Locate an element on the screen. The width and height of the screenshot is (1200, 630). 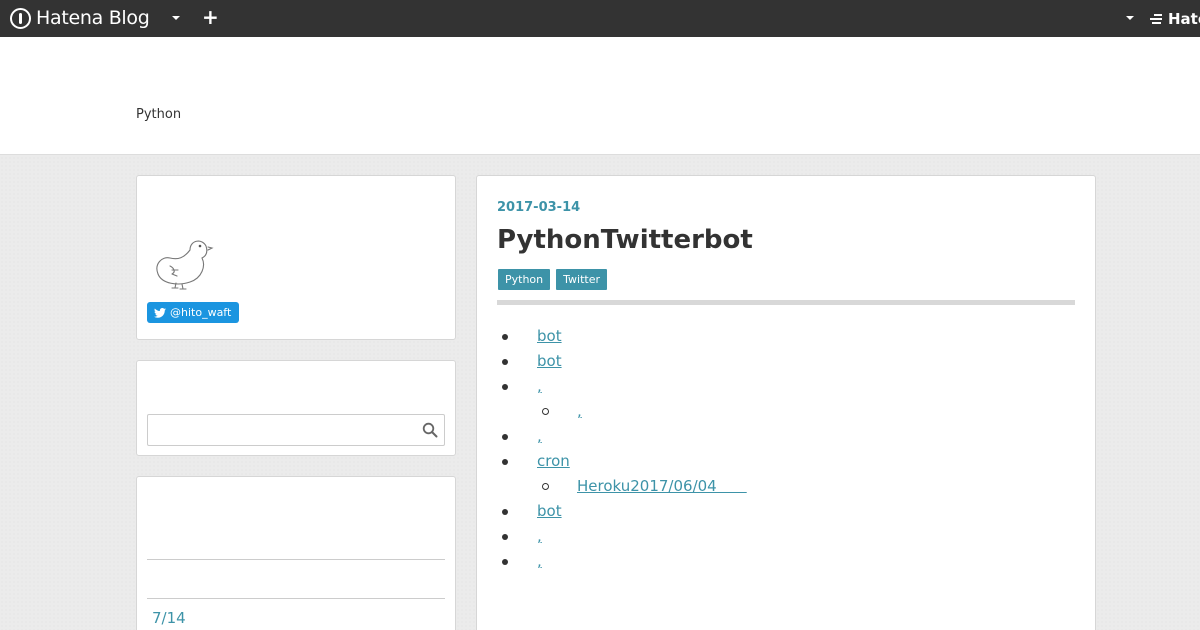
twitter-handle: @hito_waft is located at coordinates (201, 312).